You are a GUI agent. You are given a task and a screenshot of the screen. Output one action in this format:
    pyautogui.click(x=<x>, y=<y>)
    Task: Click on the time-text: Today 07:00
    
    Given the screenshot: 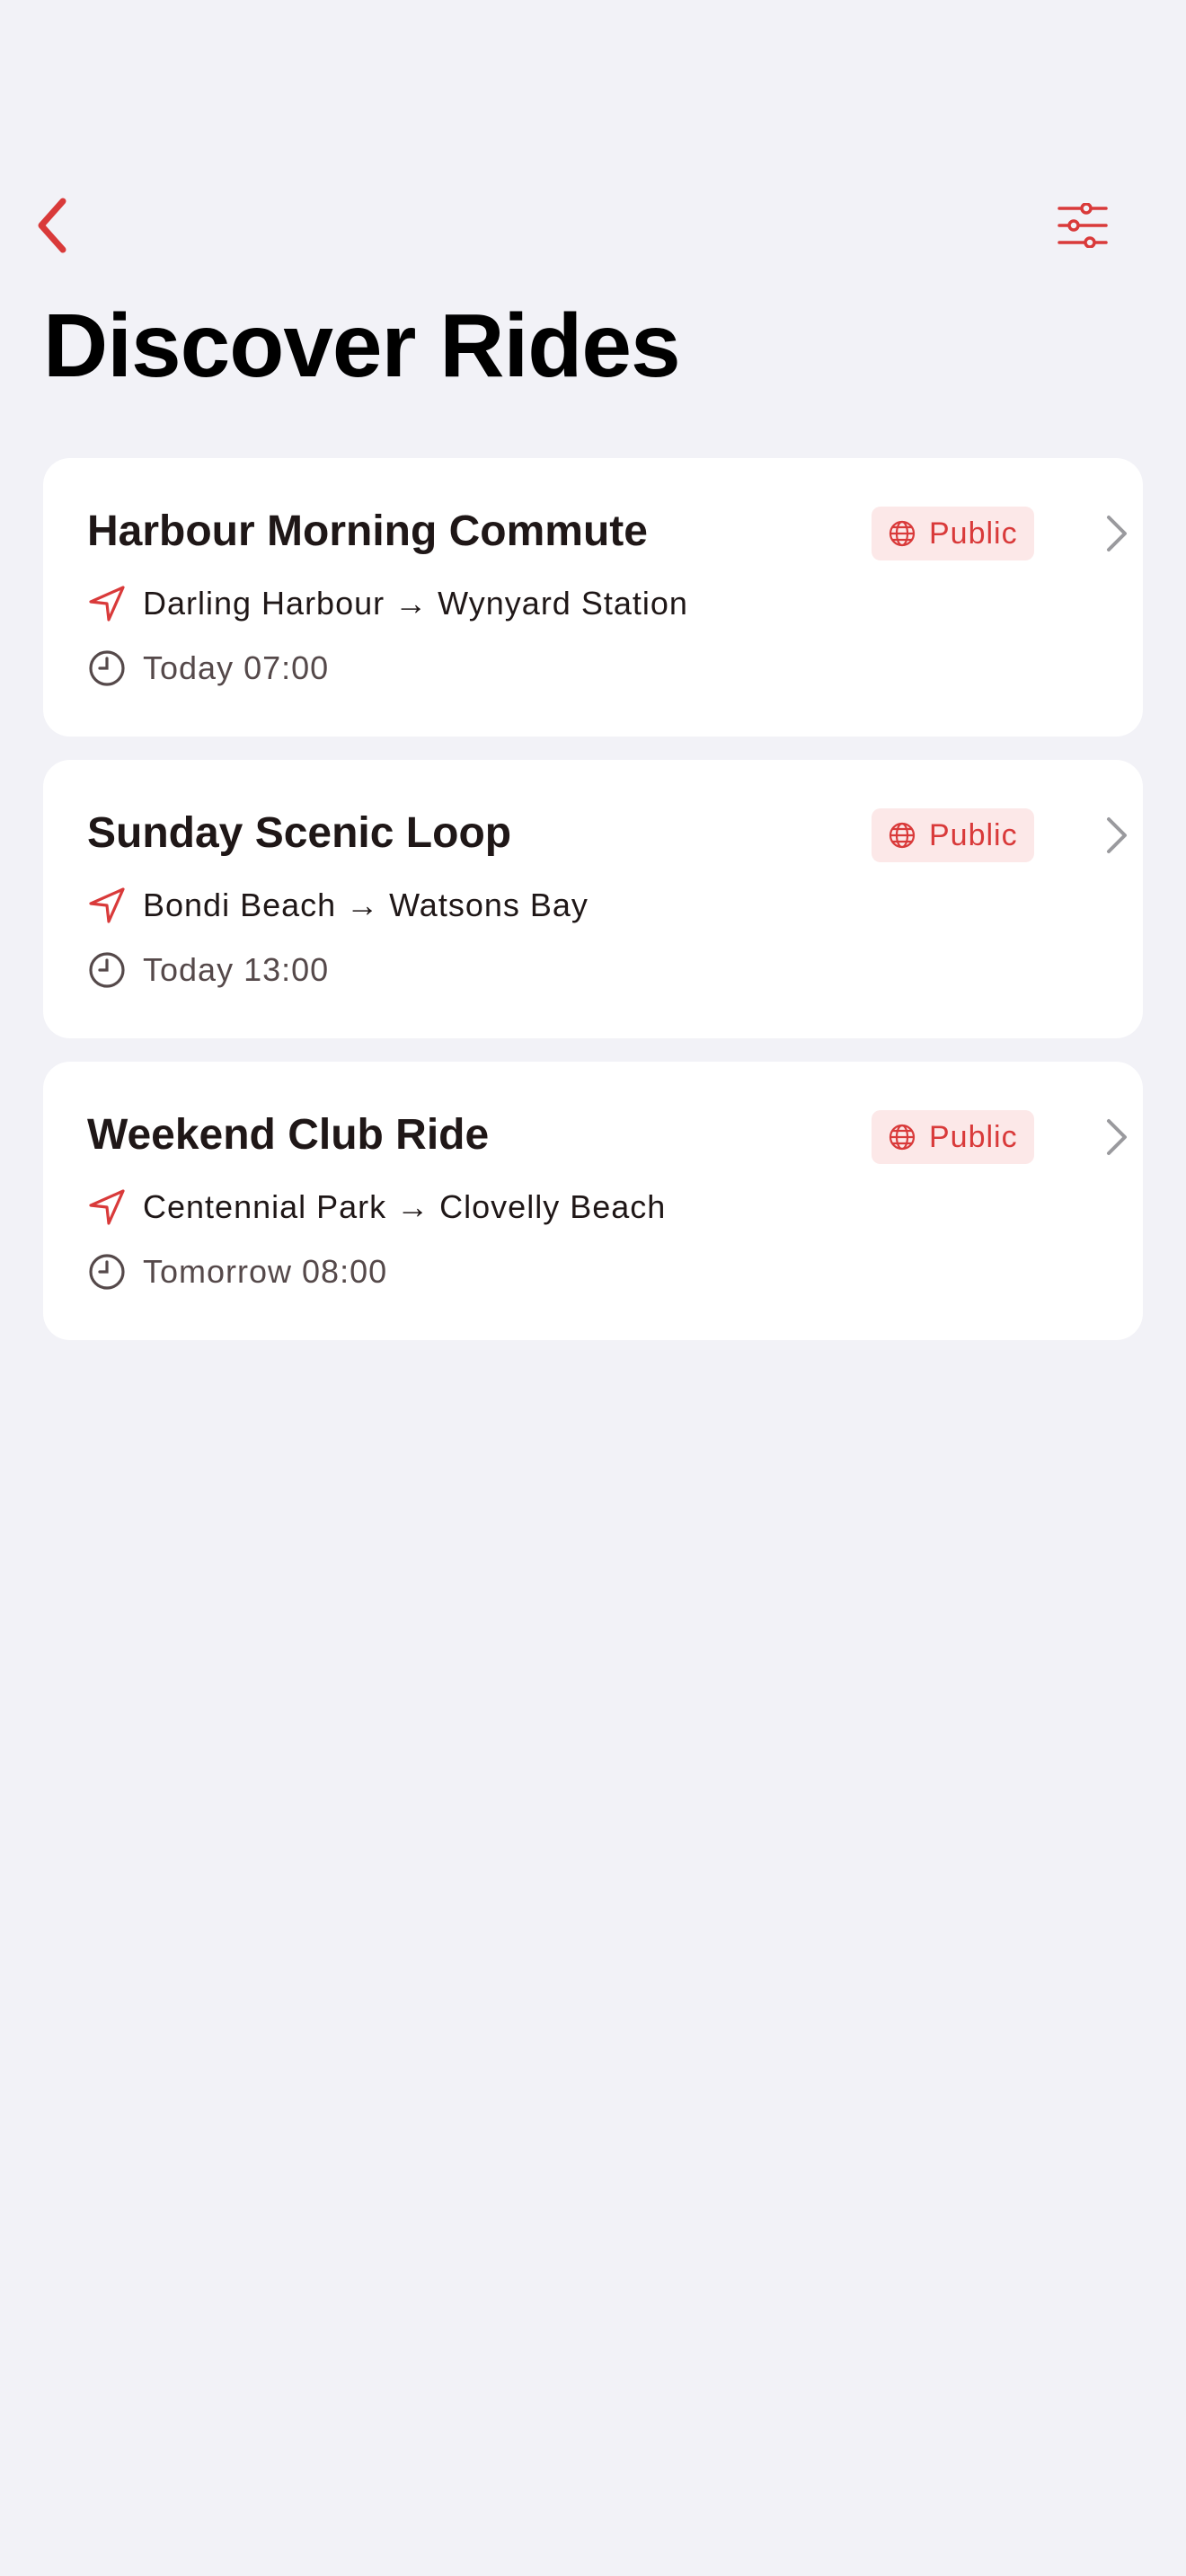 What is the action you would take?
    pyautogui.click(x=236, y=667)
    